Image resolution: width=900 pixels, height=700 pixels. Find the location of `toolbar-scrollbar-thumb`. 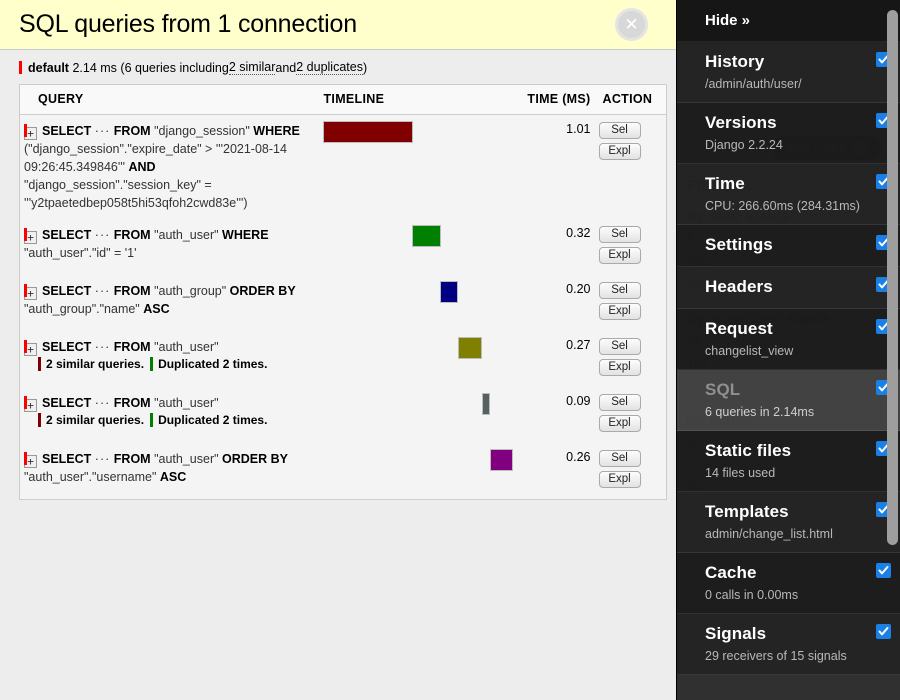

toolbar-scrollbar-thumb is located at coordinates (892, 277).